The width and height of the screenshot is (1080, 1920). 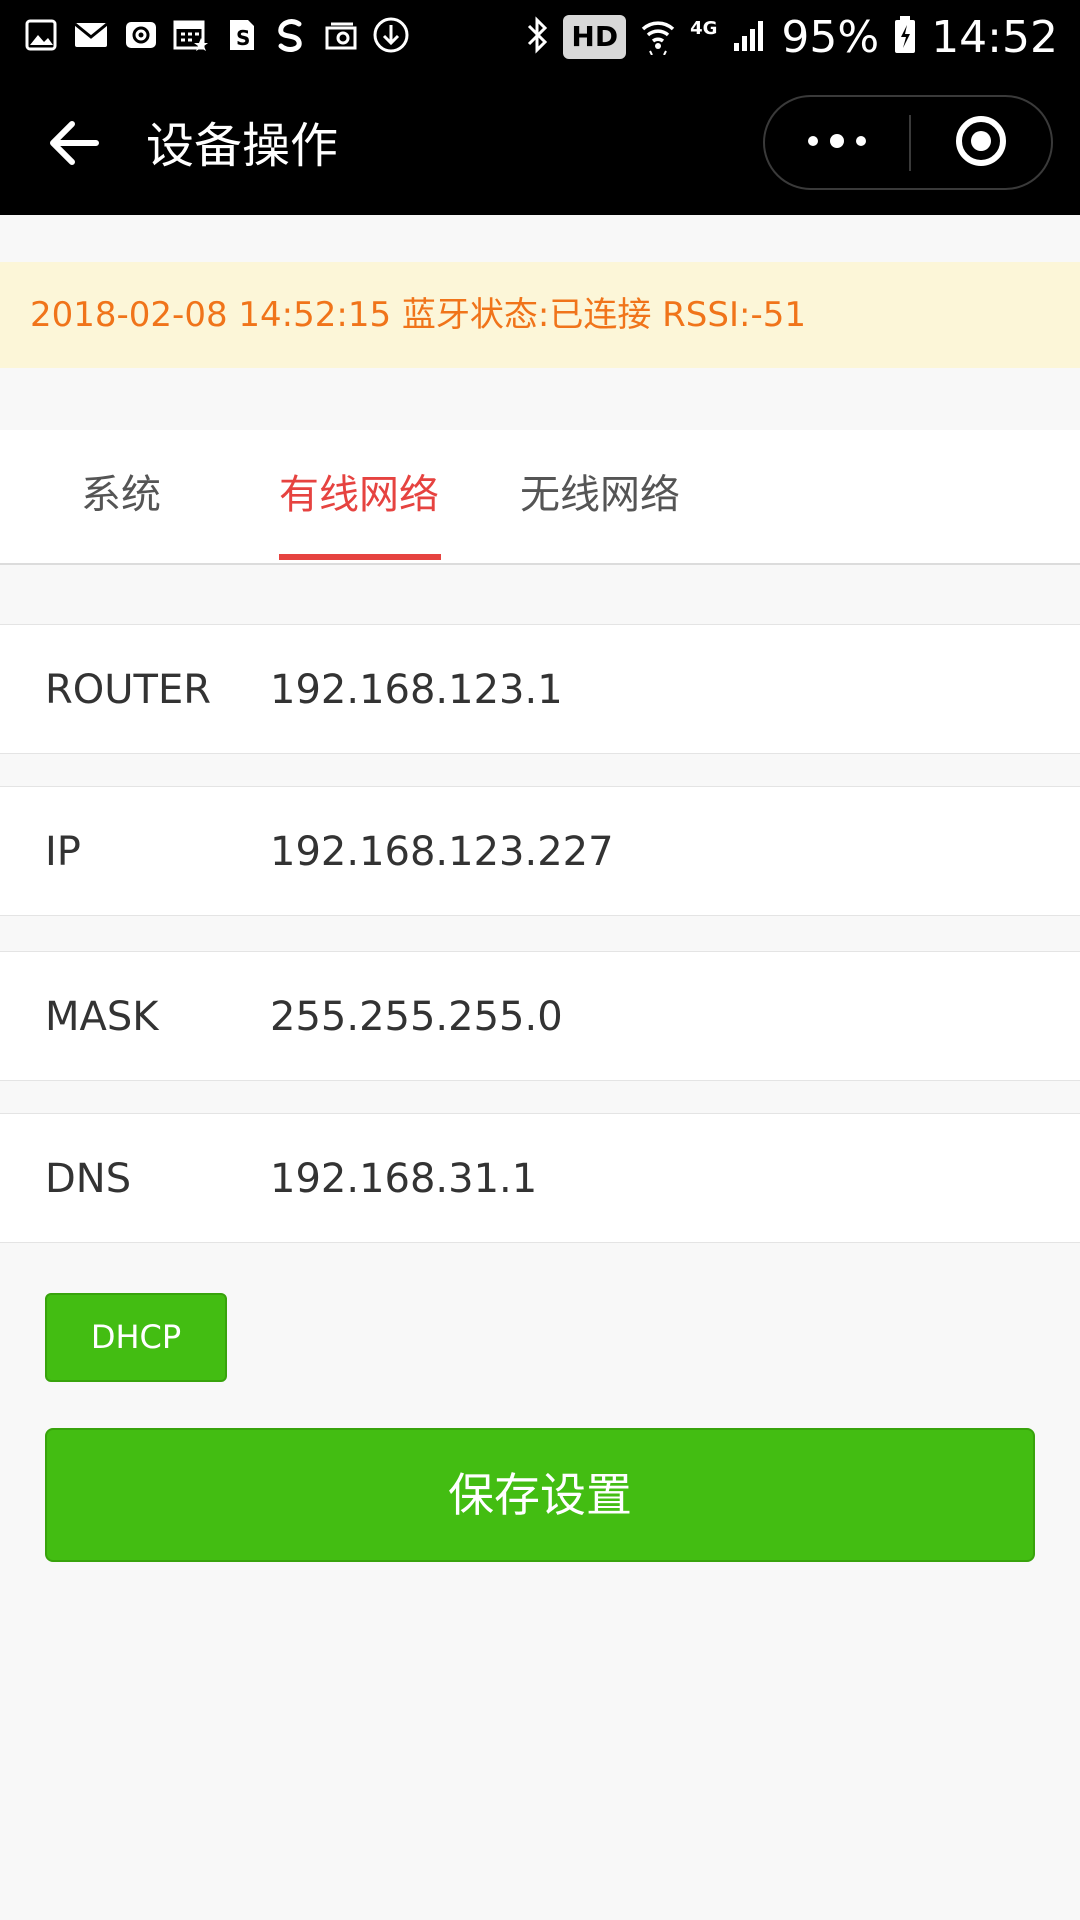 I want to click on signal-icon, so click(x=749, y=37).